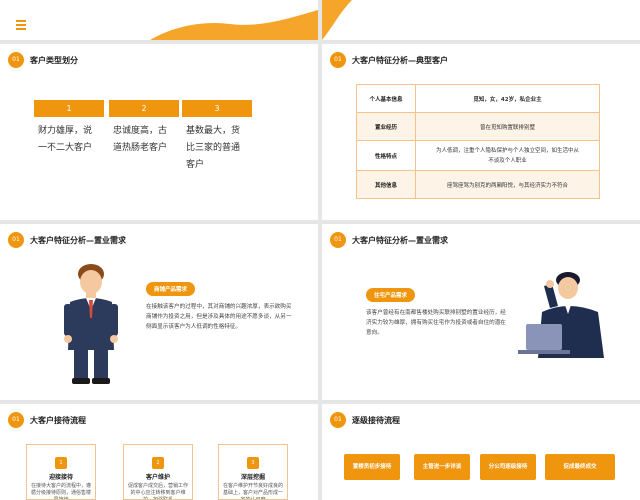 The width and height of the screenshot is (640, 500). Describe the element at coordinates (372, 467) in the screenshot. I see `step-button-1: 置楼员初步接待` at that location.